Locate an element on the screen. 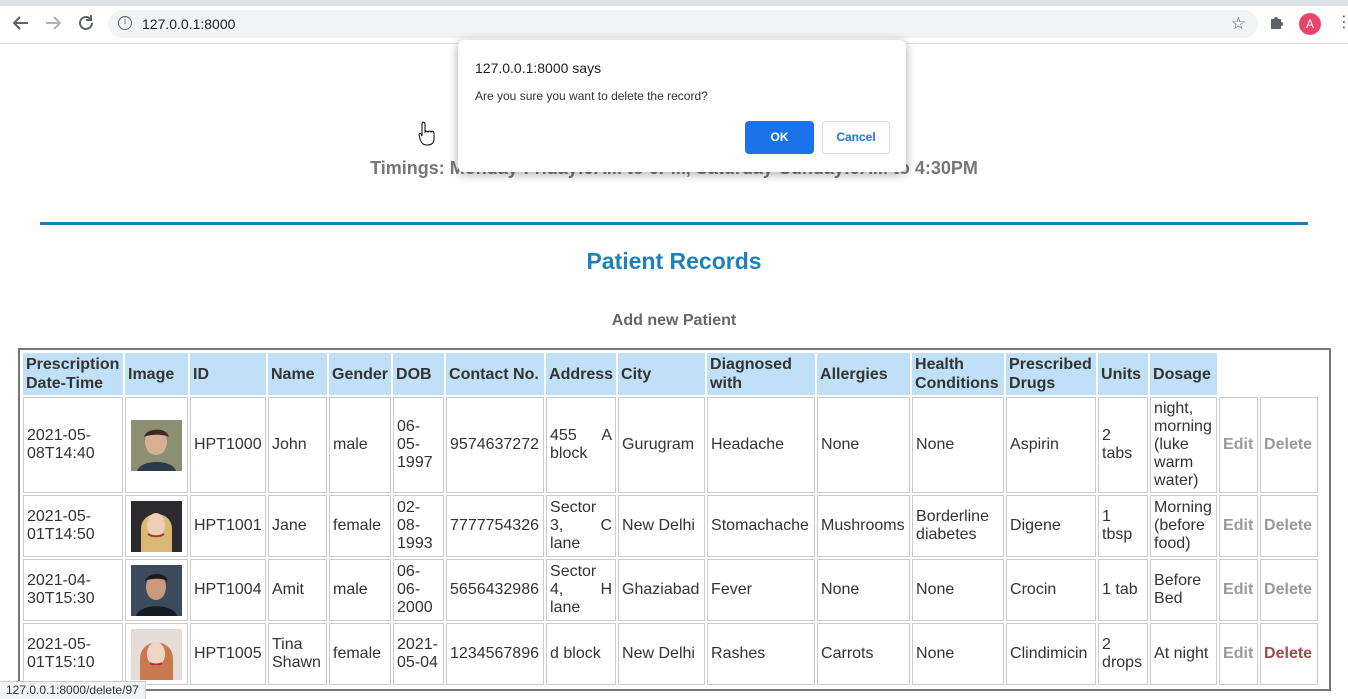 Image resolution: width=1348 pixels, height=699 pixels. cell-datetime: 2021-05-01T14:50 is located at coordinates (73, 526).